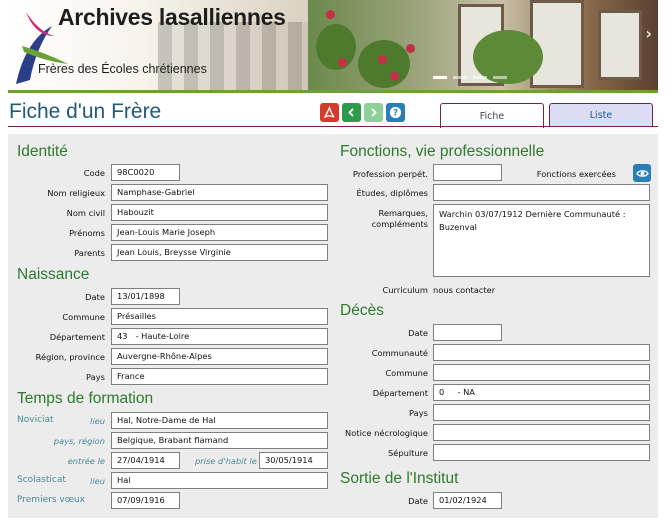 The height and width of the screenshot is (522, 666). What do you see at coordinates (219, 336) in the screenshot?
I see `naissance-departement-field: 43 - Haute-Loire` at bounding box center [219, 336].